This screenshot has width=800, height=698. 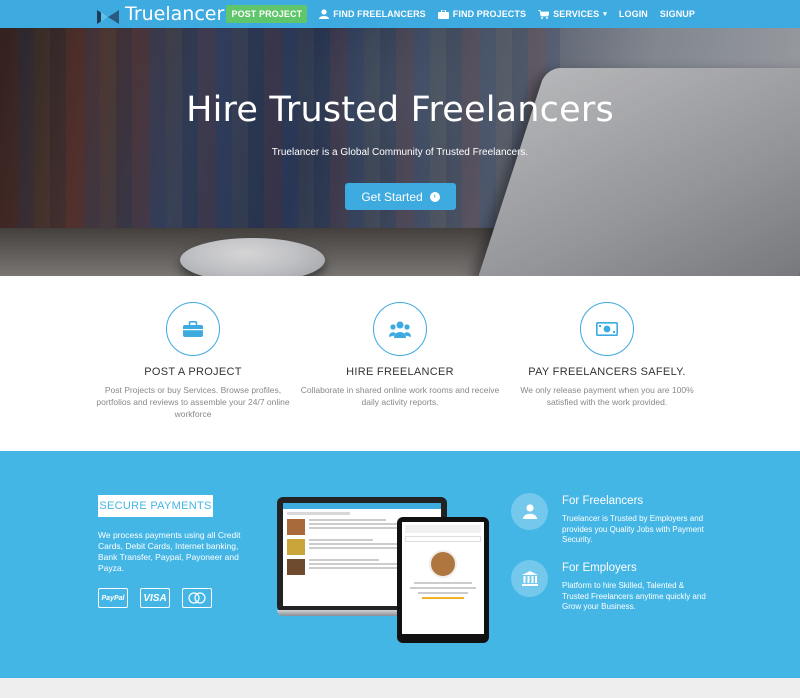 What do you see at coordinates (392, 196) in the screenshot?
I see `get-started-label: Get Started` at bounding box center [392, 196].